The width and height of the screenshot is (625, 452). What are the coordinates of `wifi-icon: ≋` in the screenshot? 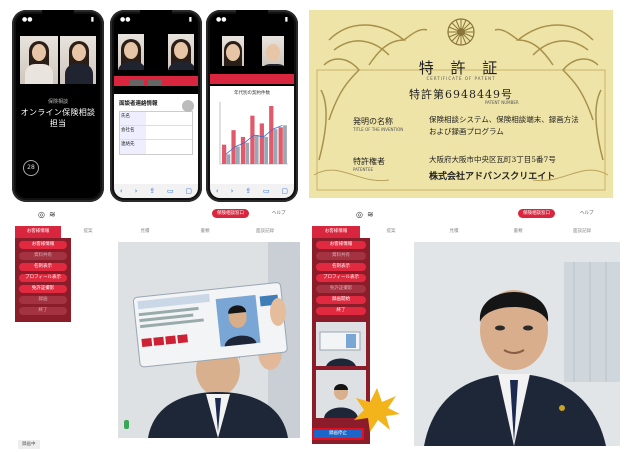 It's located at (52, 214).